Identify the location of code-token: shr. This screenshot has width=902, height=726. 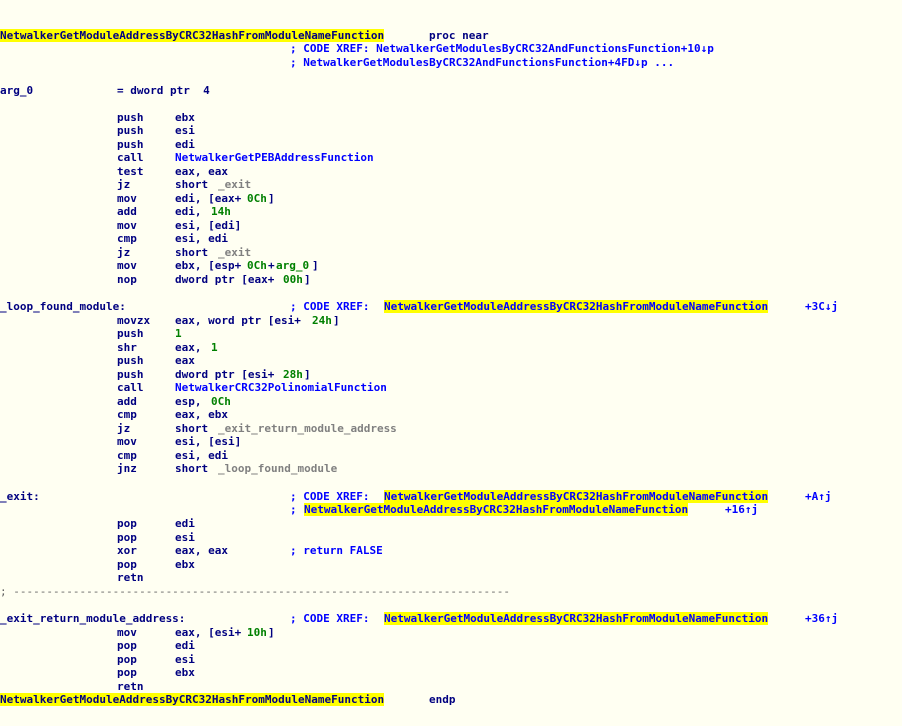
(127, 347).